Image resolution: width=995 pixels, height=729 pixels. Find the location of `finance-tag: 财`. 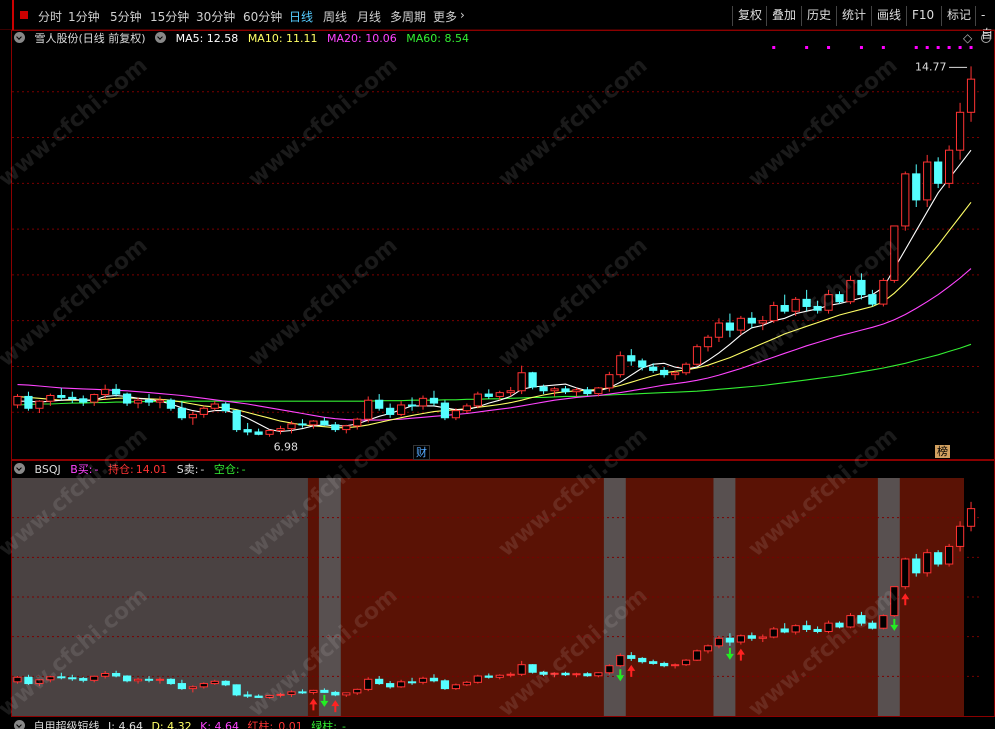

finance-tag: 财 is located at coordinates (421, 452).